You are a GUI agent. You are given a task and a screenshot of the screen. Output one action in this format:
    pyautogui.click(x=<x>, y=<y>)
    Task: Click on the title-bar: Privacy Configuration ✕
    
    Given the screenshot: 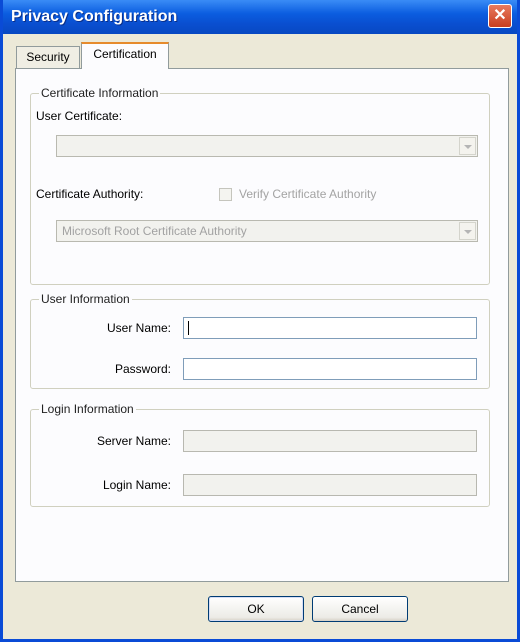 What is the action you would take?
    pyautogui.click(x=260, y=17)
    